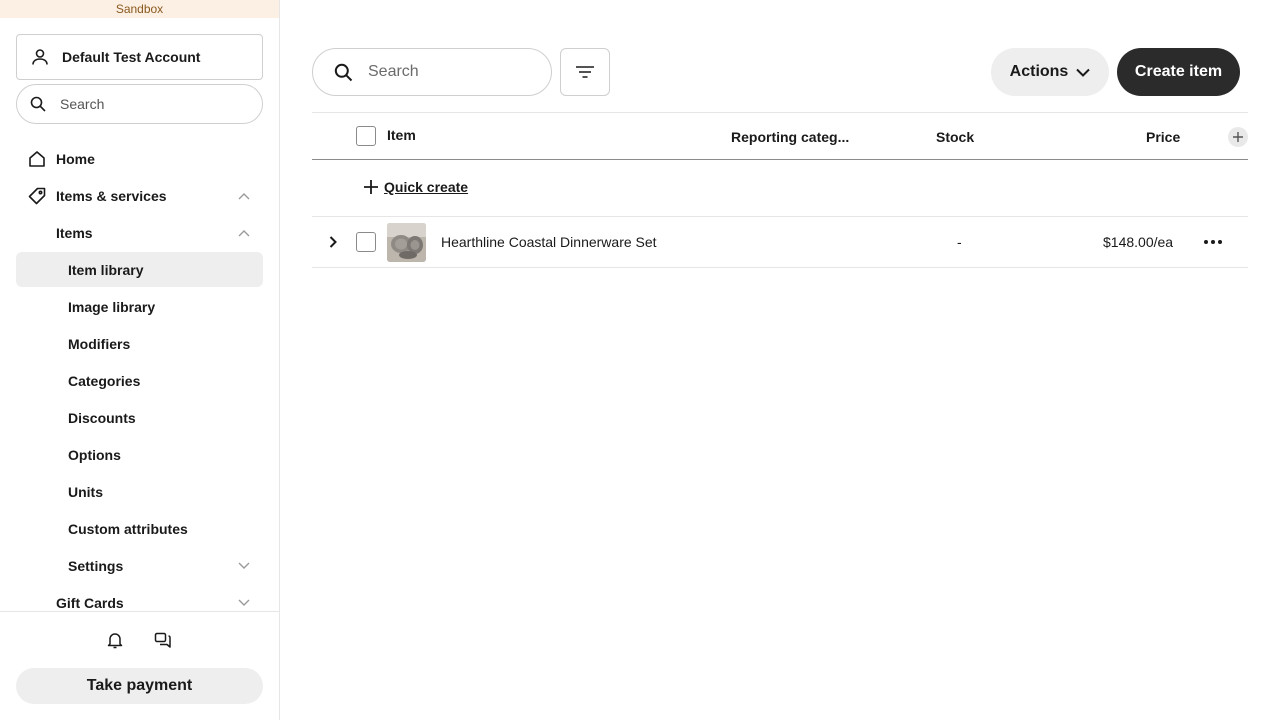 The width and height of the screenshot is (1280, 720). Describe the element at coordinates (131, 57) in the screenshot. I see `account-name: Default Test Account` at that location.